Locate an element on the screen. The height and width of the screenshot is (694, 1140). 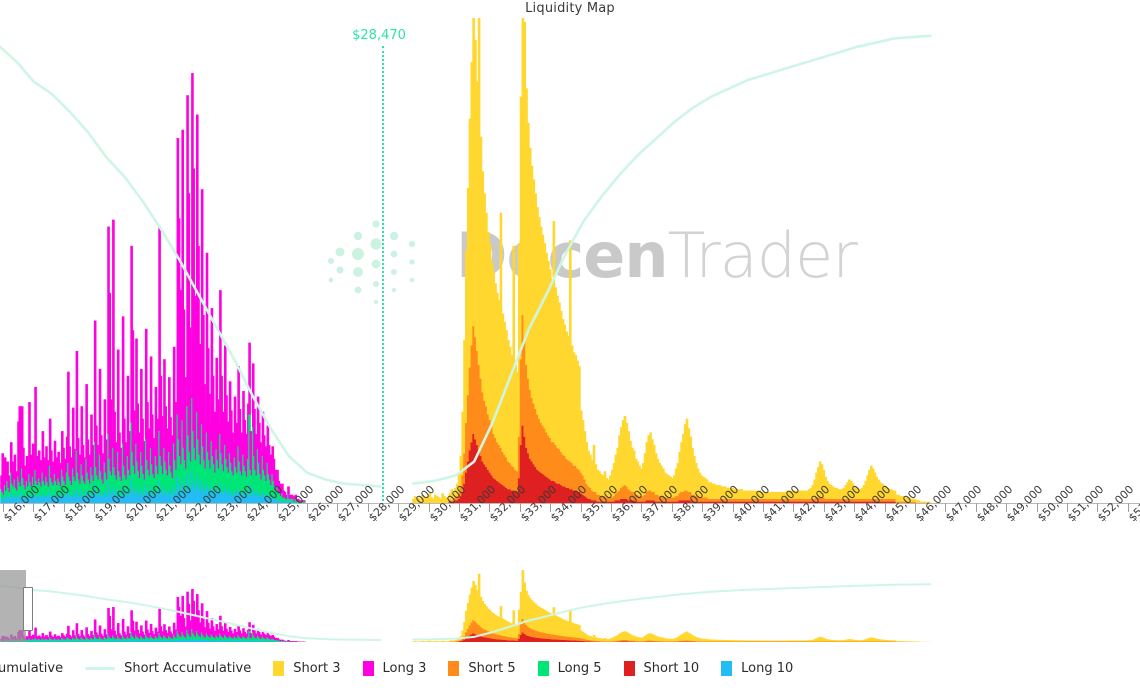
legend-label: Short 10 is located at coordinates (671, 668).